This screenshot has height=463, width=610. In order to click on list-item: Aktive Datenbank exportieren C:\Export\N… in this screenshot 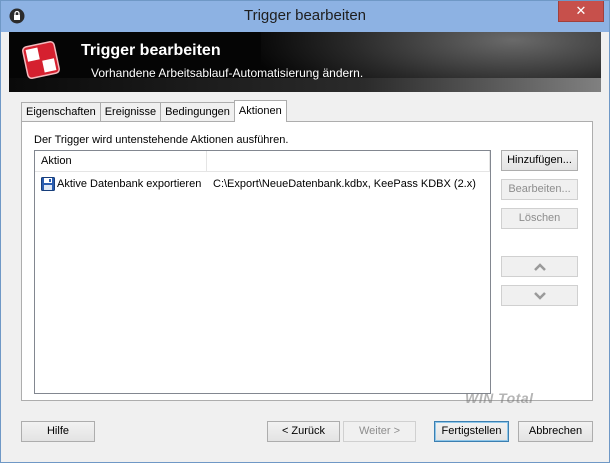, I will do `click(262, 184)`.